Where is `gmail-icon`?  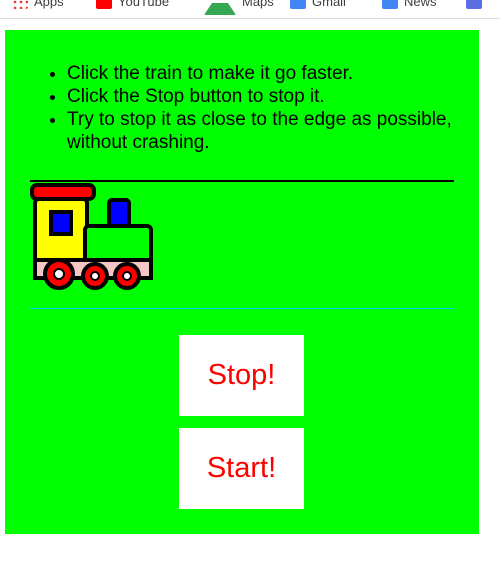 gmail-icon is located at coordinates (298, 4).